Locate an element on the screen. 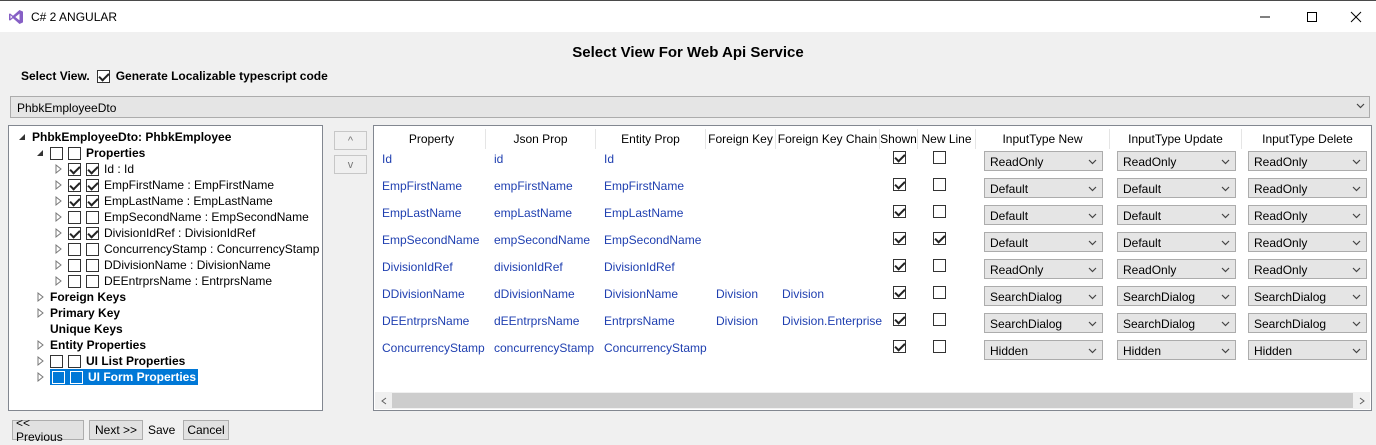 The image size is (1376, 445). move-up-button: ^ is located at coordinates (350, 140).